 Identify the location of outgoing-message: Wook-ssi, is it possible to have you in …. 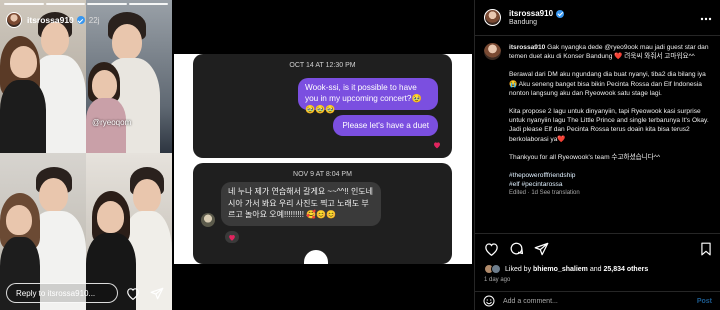
(368, 96).